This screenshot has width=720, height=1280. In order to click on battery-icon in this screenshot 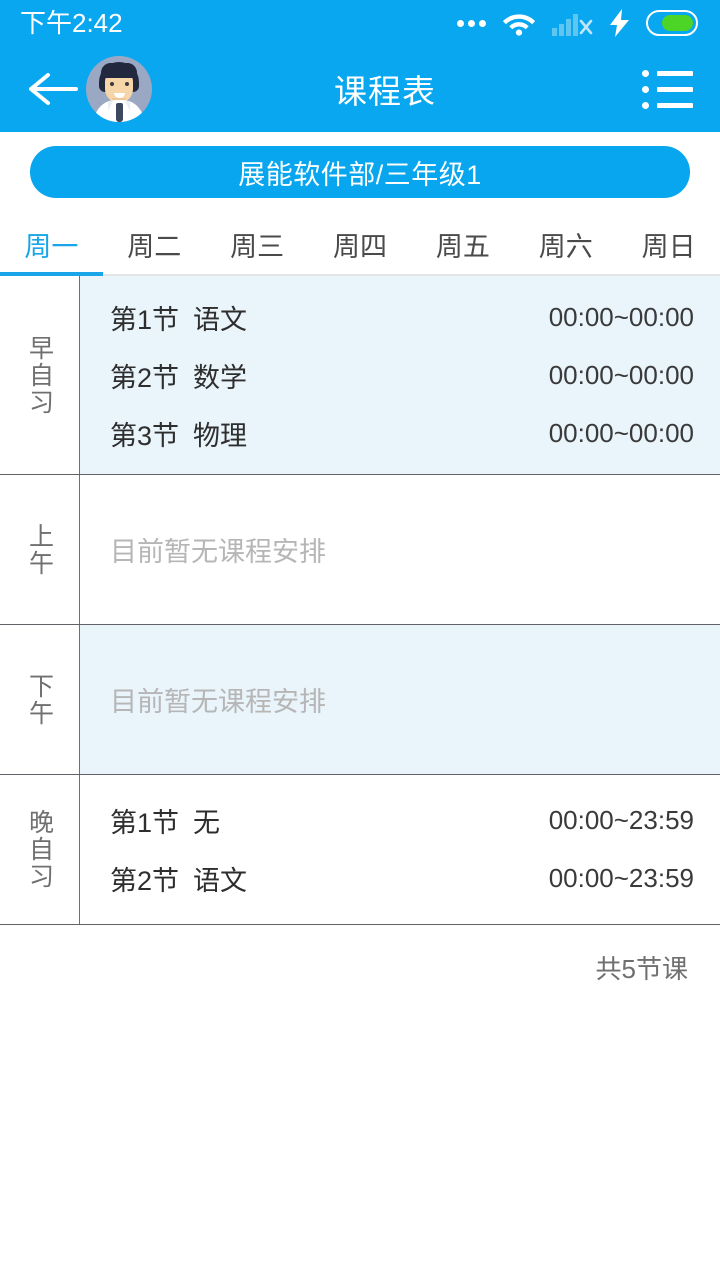, I will do `click(672, 23)`.